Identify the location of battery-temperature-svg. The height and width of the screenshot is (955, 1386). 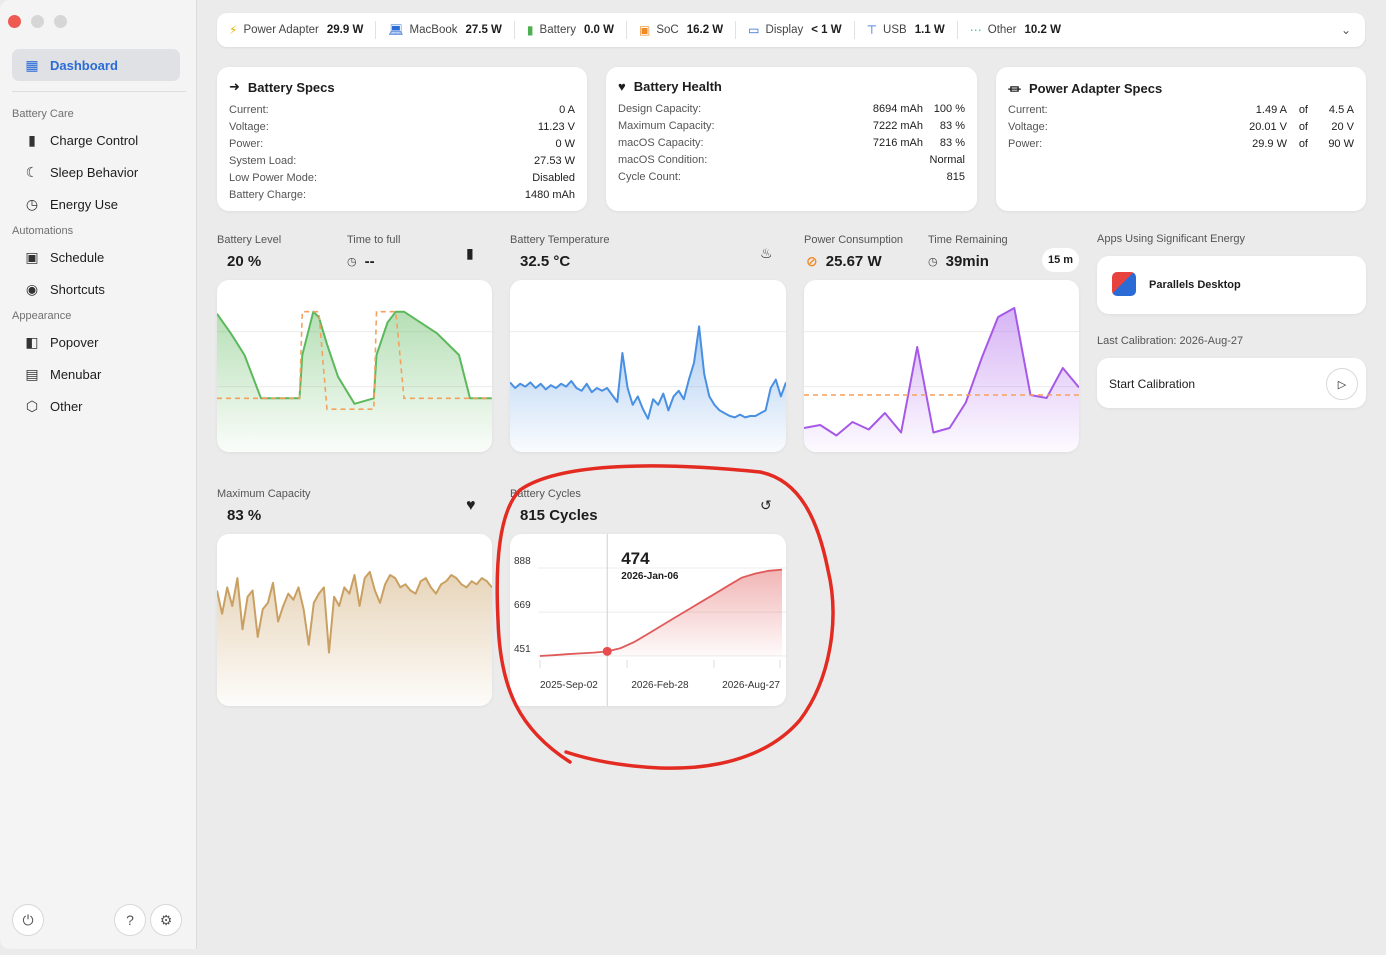
(648, 388).